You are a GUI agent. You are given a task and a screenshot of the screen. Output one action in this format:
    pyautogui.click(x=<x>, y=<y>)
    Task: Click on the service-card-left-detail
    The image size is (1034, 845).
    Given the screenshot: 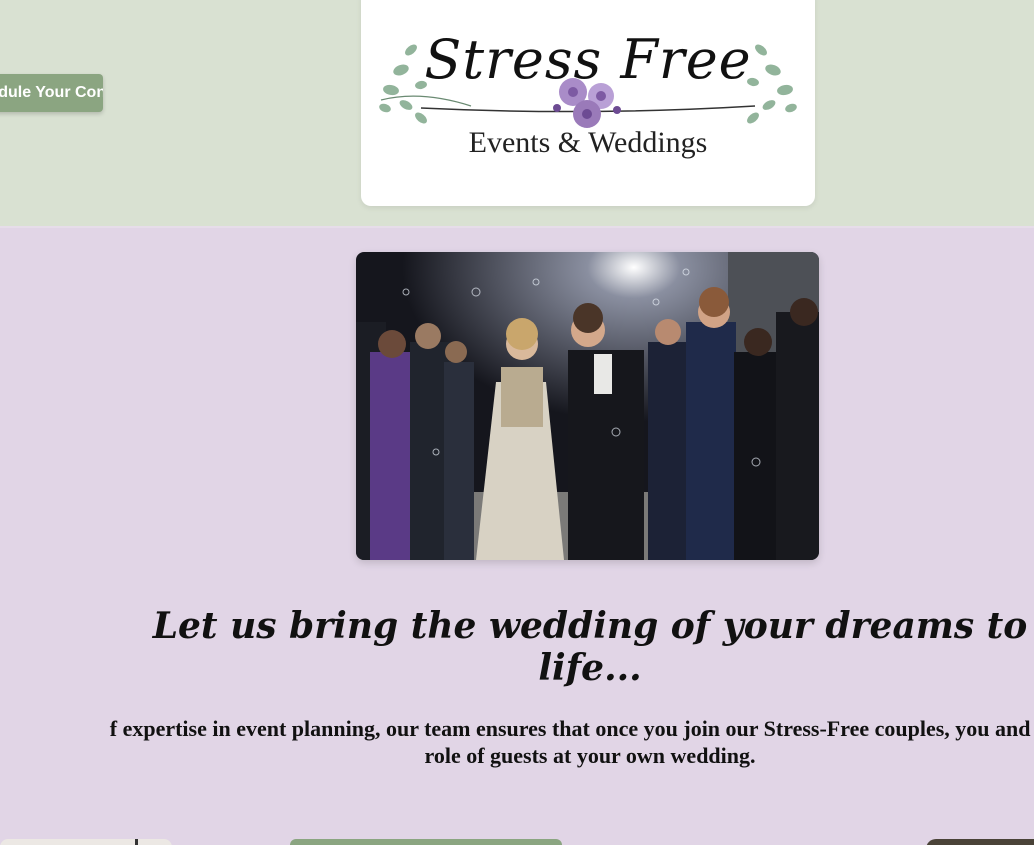 What is the action you would take?
    pyautogui.click(x=136, y=842)
    